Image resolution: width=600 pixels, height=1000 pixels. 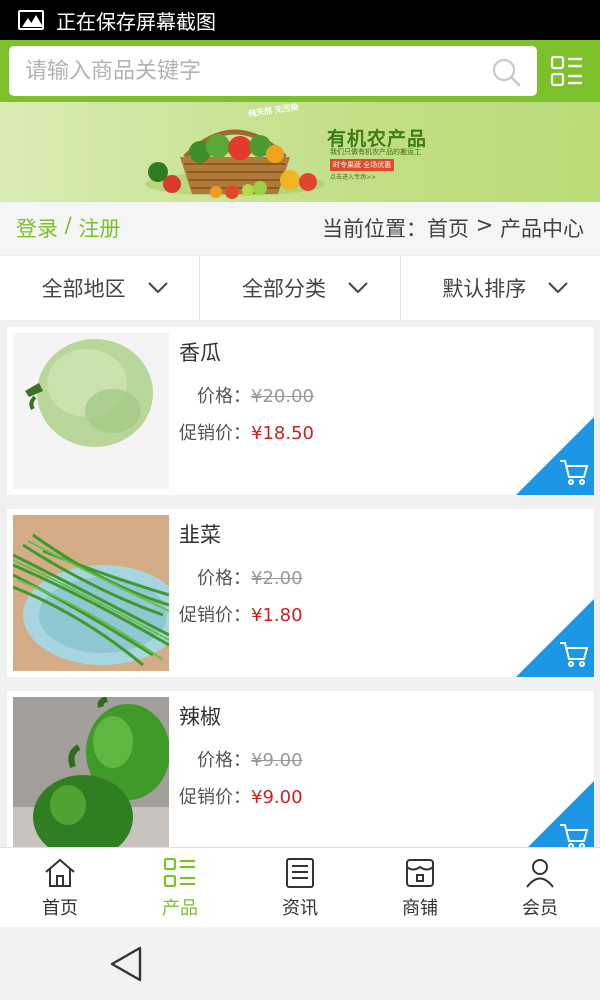 What do you see at coordinates (300, 228) in the screenshot?
I see `location-bar: 登录 / 注册 当前位置： 首页 > 产品中心` at bounding box center [300, 228].